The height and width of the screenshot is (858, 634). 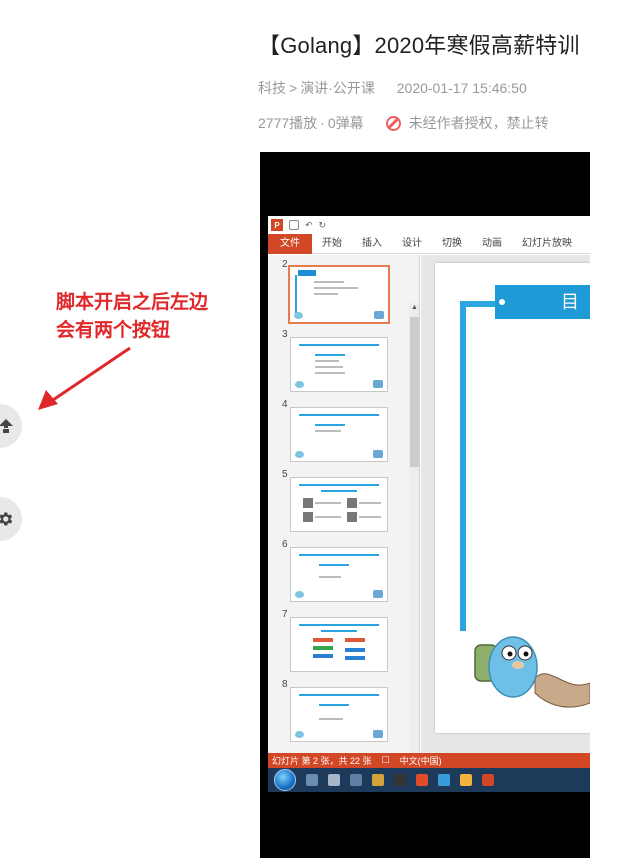 What do you see at coordinates (285, 404) in the screenshot?
I see `thumbnail-number: 4` at bounding box center [285, 404].